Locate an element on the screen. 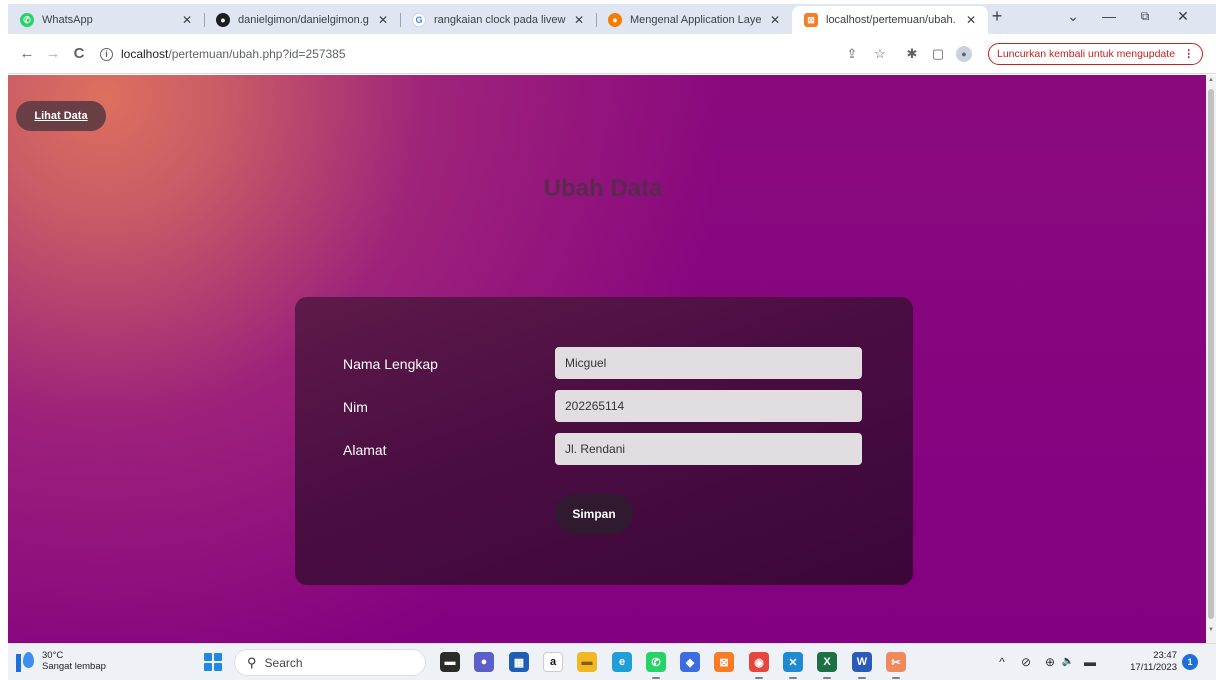 The image size is (1216, 680). tab-title: danielgimon/danielgimon.g is located at coordinates (303, 20).